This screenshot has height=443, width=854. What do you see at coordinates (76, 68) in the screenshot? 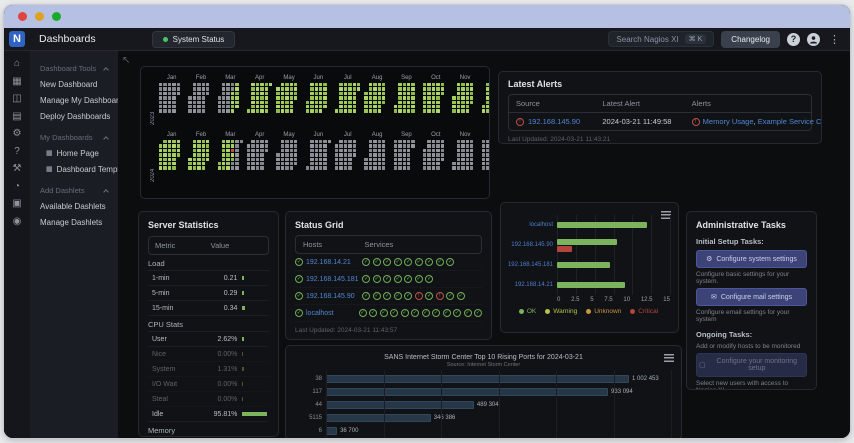
I see `sidebar-section-0: Dashboard Tools` at bounding box center [76, 68].